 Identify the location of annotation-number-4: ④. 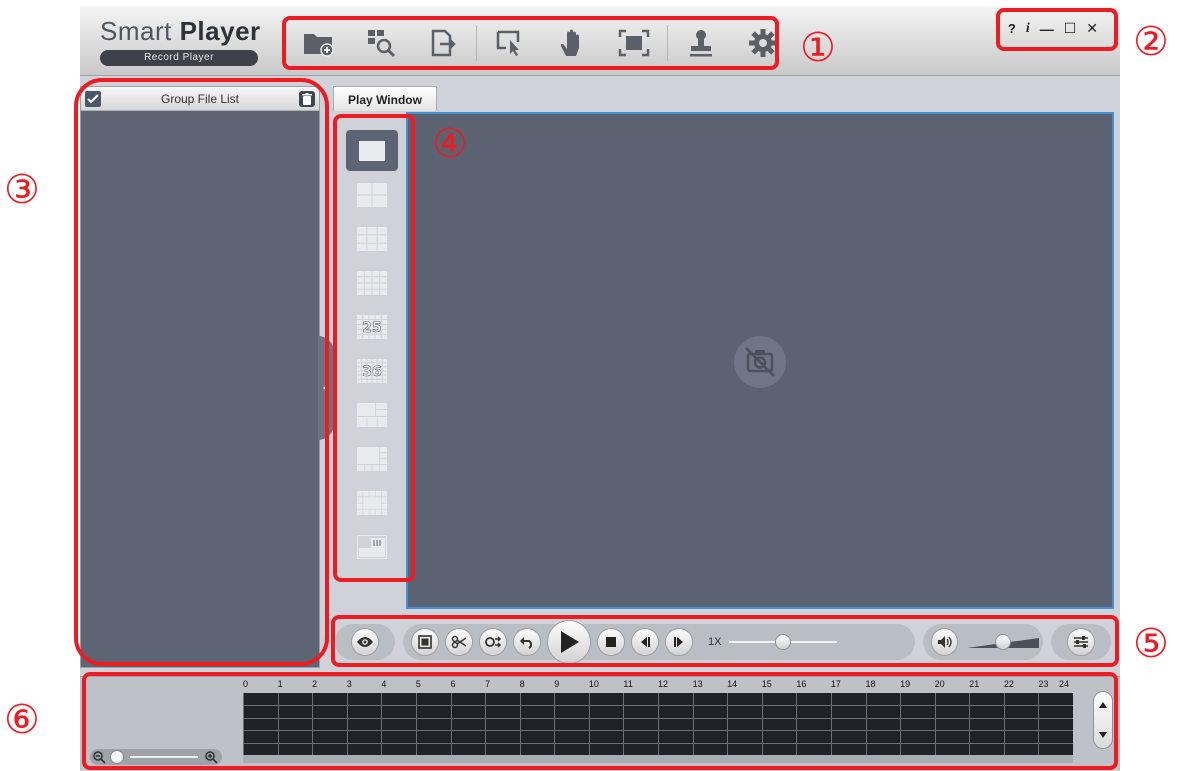
(450, 144).